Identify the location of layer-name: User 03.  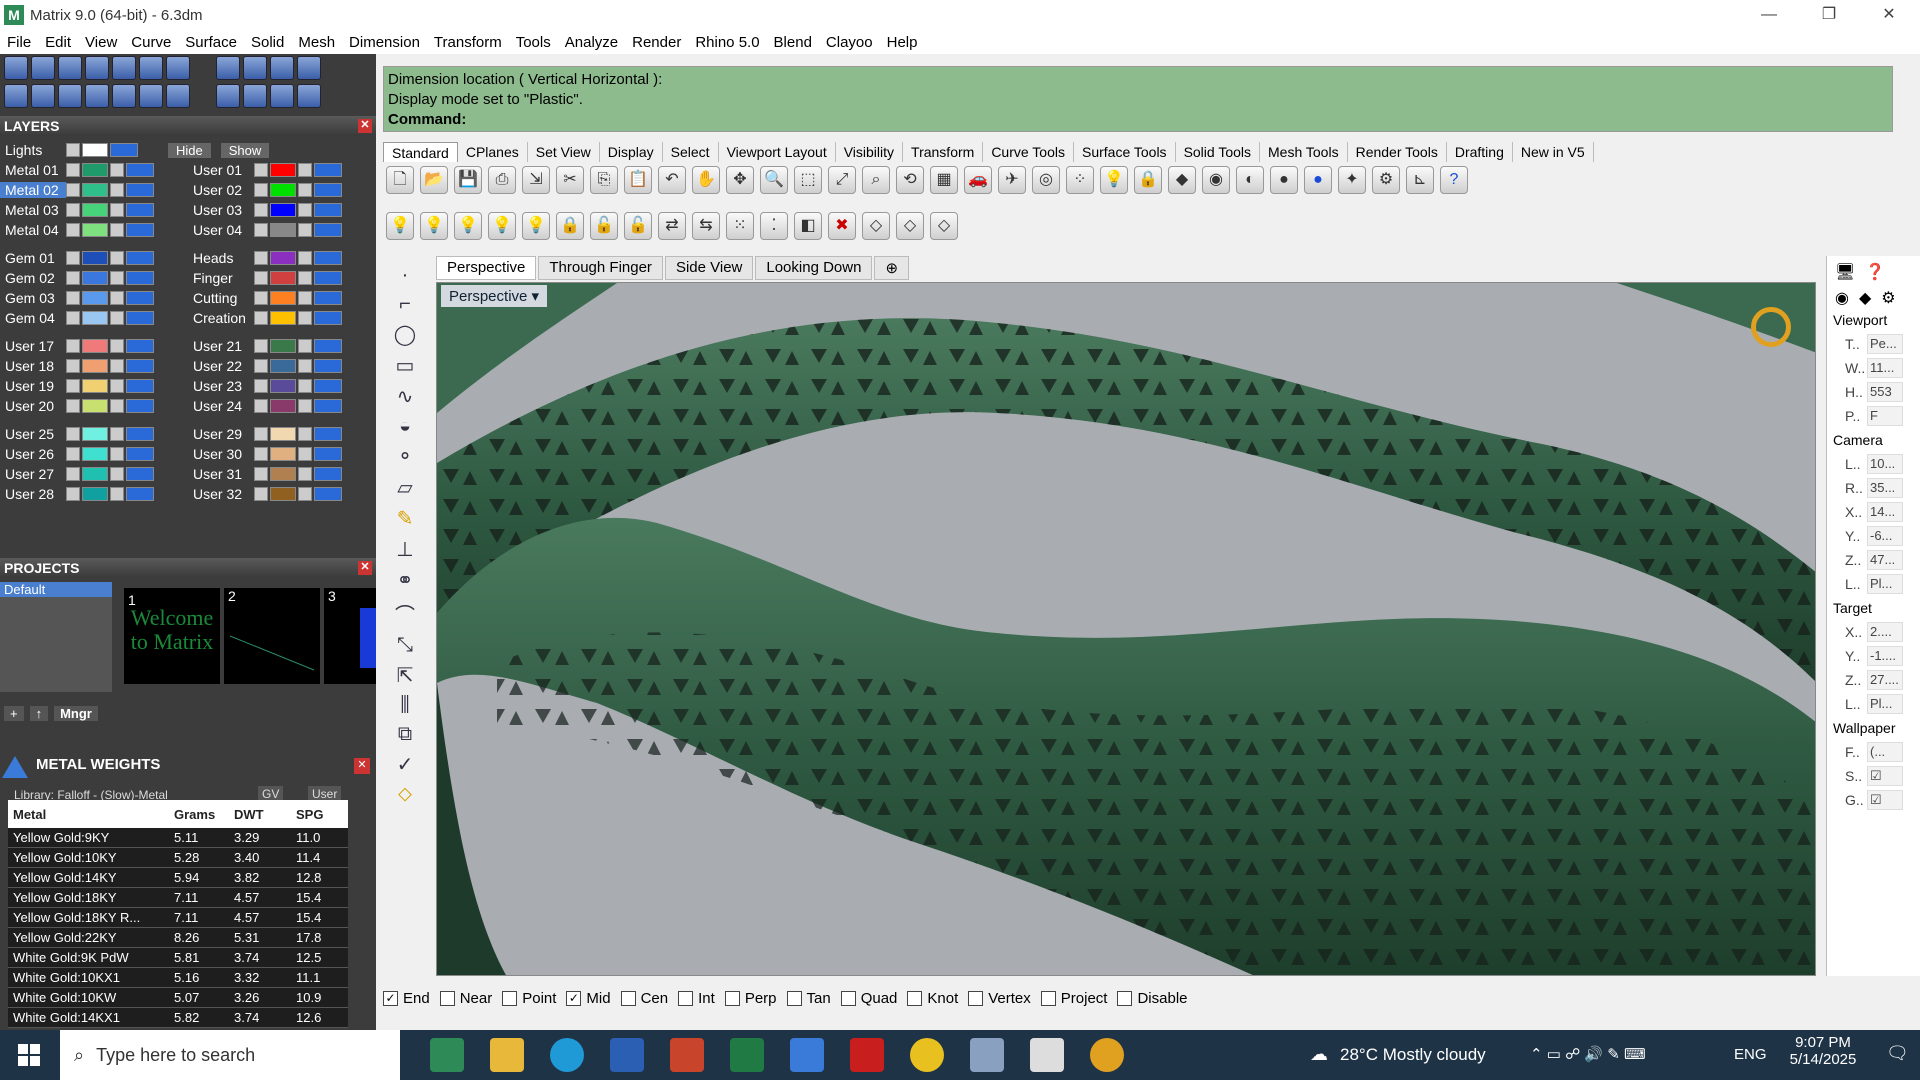
(221, 210).